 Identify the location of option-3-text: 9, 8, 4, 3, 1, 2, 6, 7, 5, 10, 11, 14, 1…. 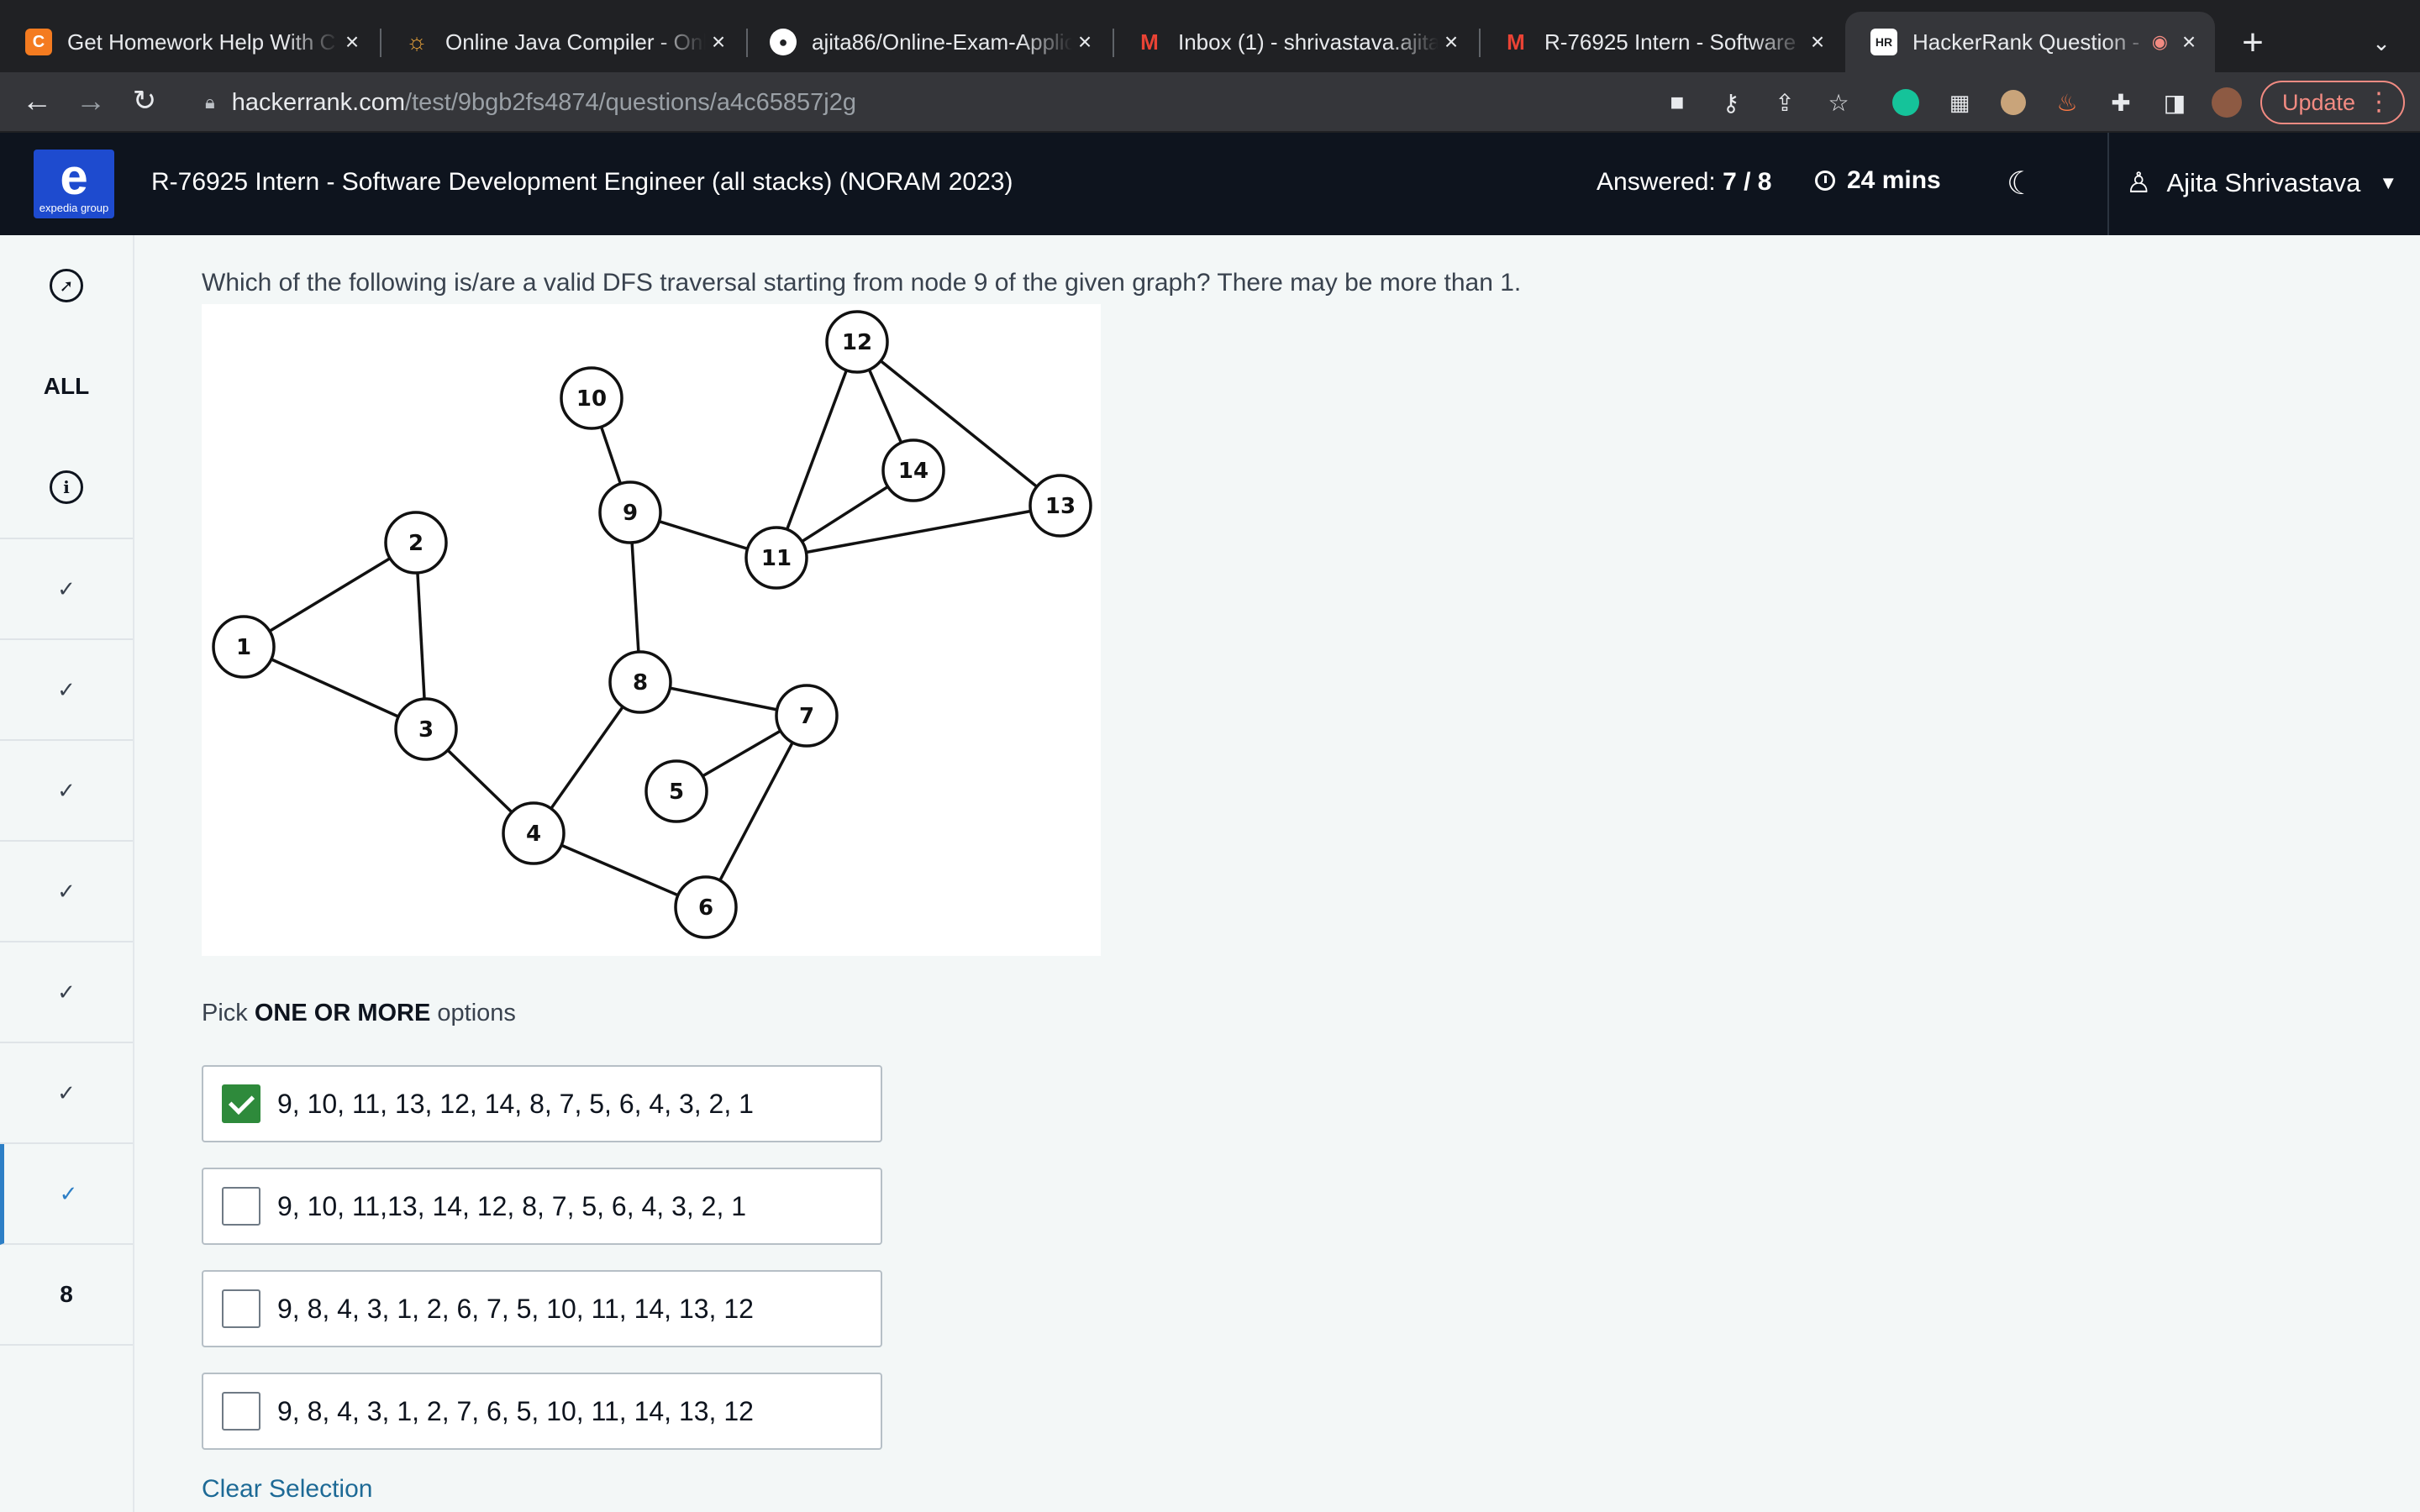
(515, 1308).